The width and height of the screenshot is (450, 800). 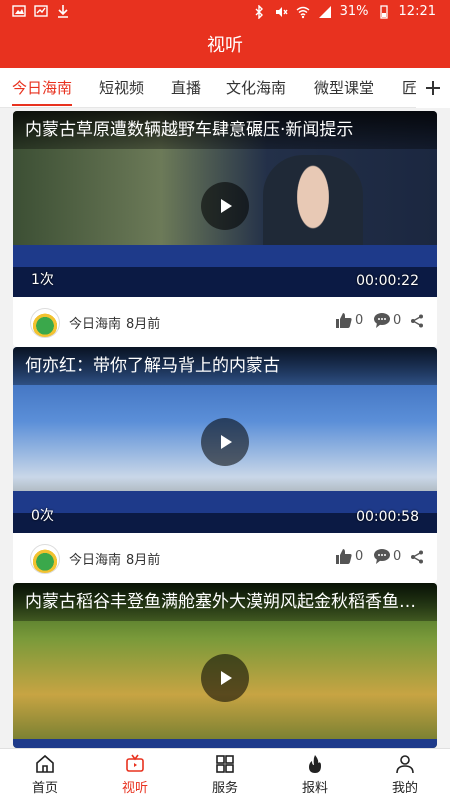 What do you see at coordinates (225, 88) in the screenshot?
I see `channel-tabs: 今日海南 短视频 直播 文化海南 微型课堂 匠` at bounding box center [225, 88].